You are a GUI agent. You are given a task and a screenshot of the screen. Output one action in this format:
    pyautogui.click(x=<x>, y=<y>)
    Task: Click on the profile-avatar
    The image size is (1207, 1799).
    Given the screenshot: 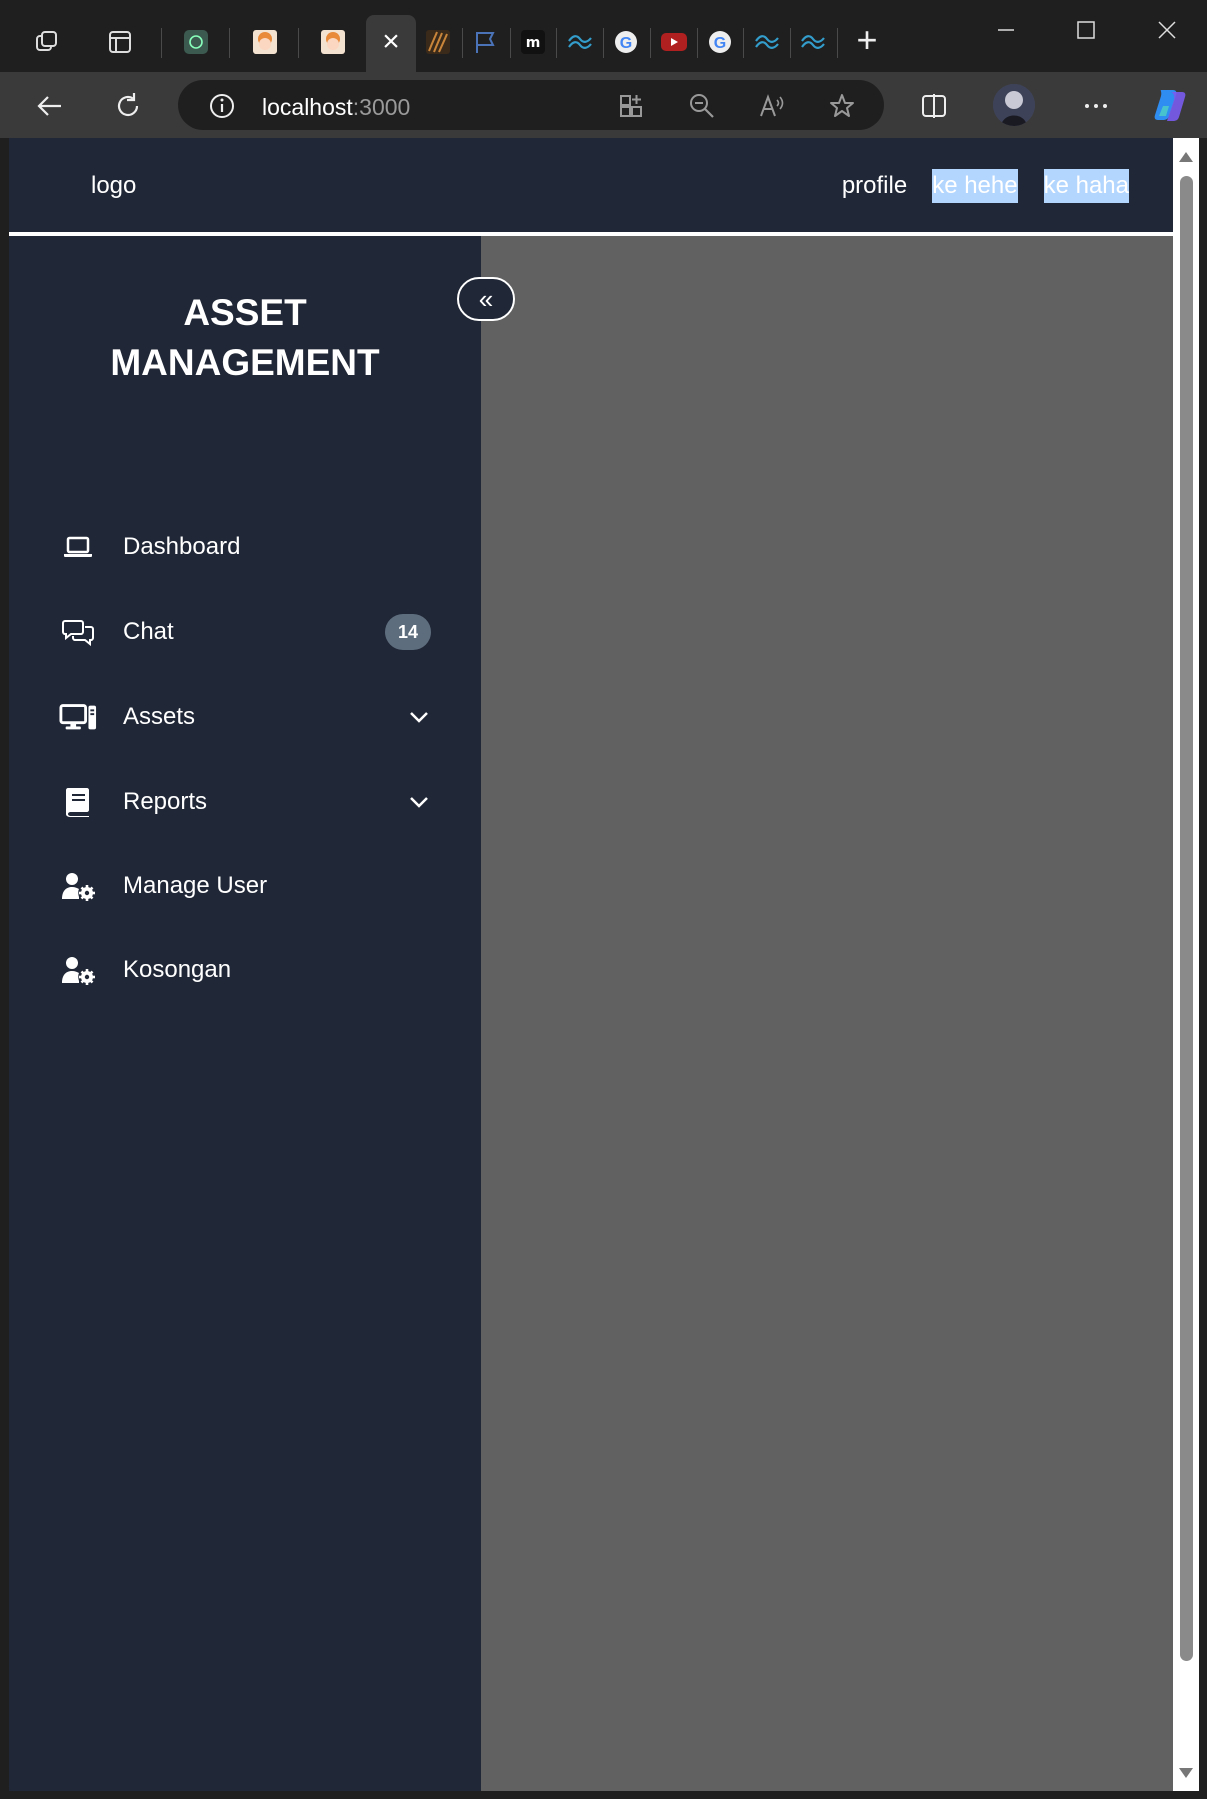 What is the action you would take?
    pyautogui.click(x=1014, y=105)
    